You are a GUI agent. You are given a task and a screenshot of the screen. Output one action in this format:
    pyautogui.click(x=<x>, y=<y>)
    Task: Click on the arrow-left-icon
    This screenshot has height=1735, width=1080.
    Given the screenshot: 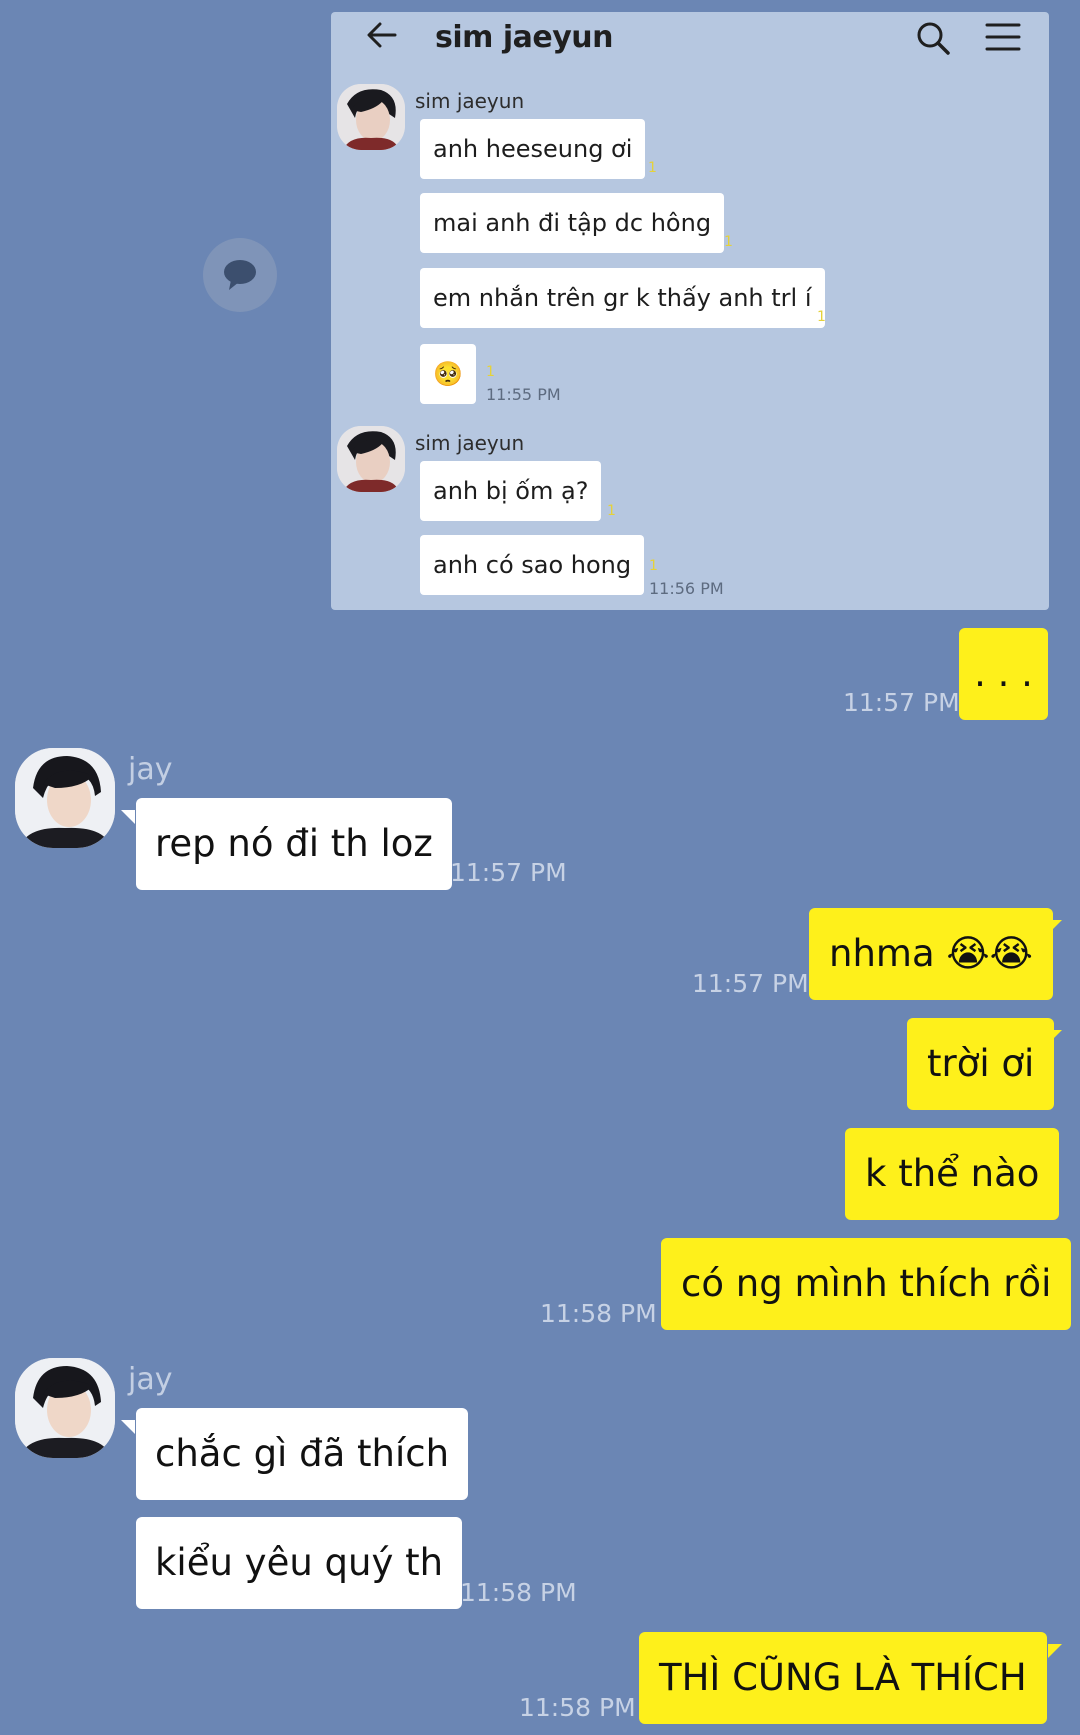 What is the action you would take?
    pyautogui.click(x=382, y=35)
    